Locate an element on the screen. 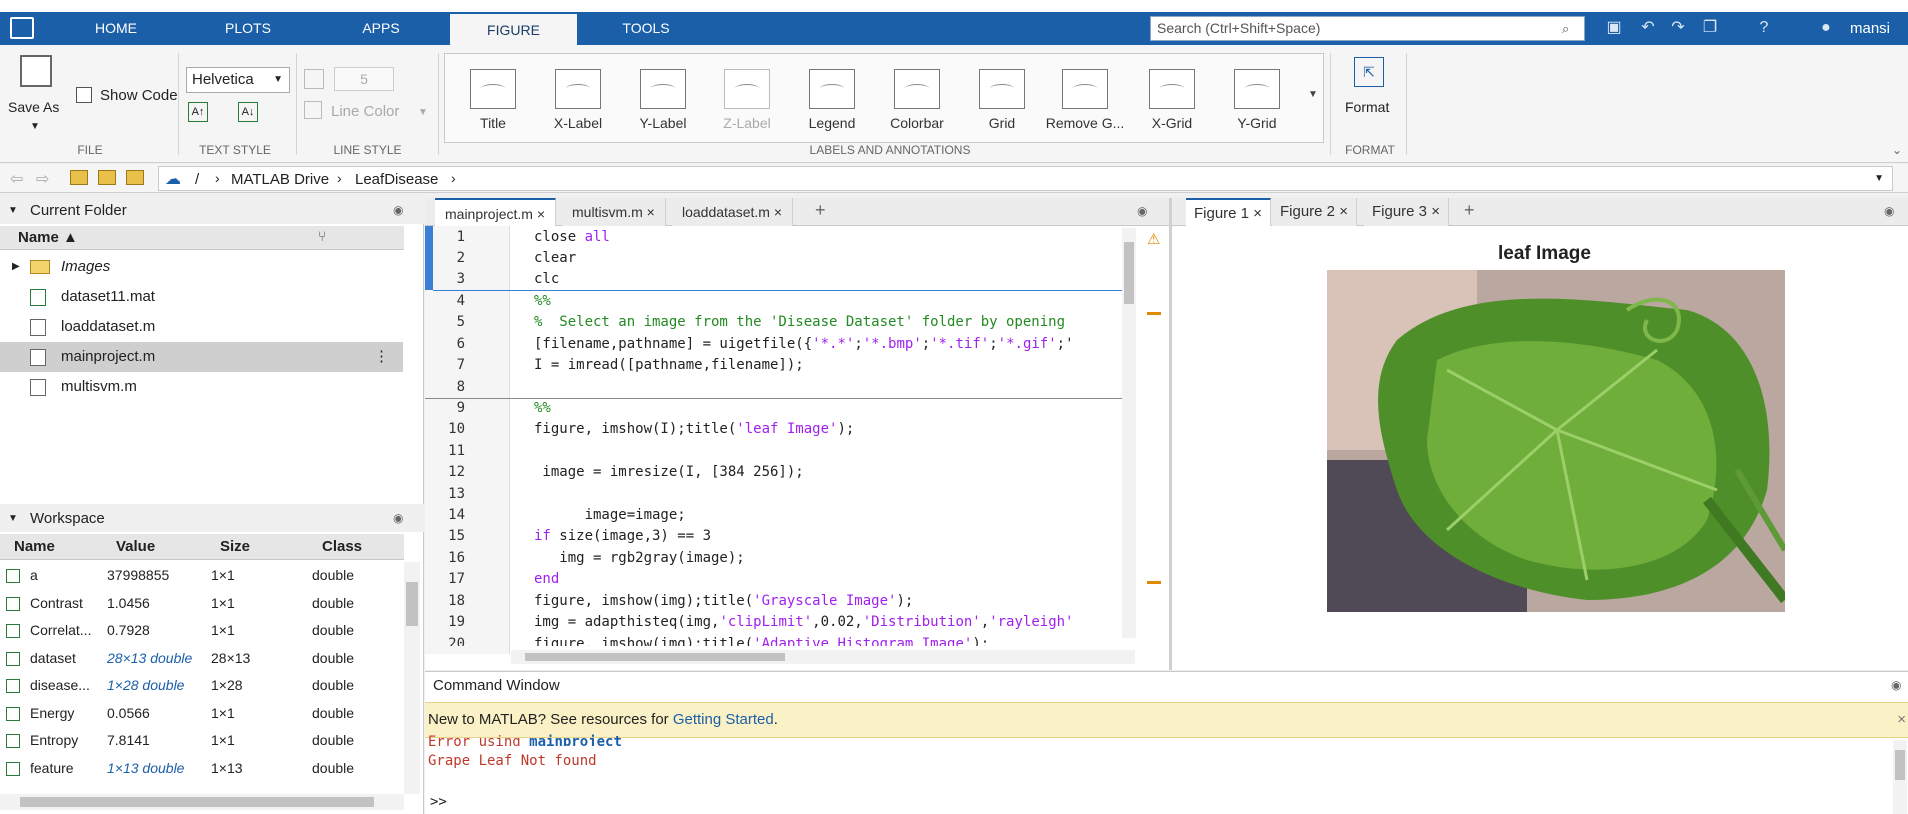  mainproject-link: mainproject is located at coordinates (575, 740).